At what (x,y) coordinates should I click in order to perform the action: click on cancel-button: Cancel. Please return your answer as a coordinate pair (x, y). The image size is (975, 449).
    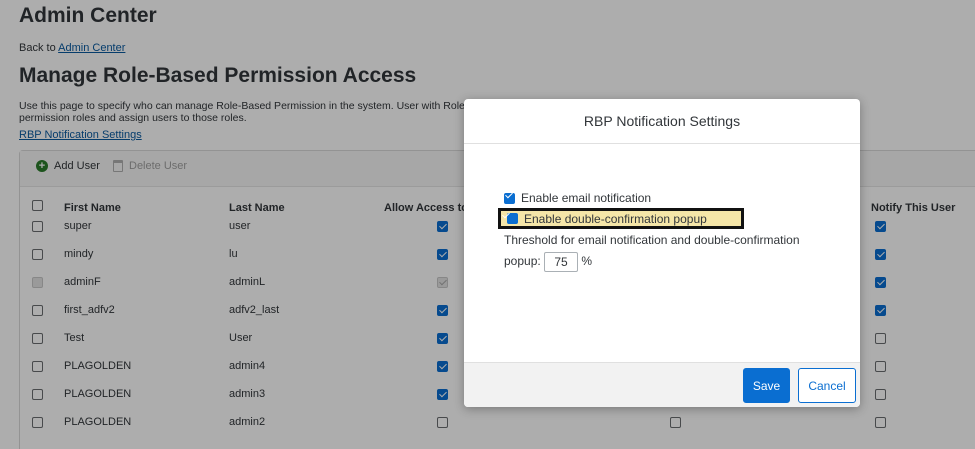
    Looking at the image, I should click on (827, 385).